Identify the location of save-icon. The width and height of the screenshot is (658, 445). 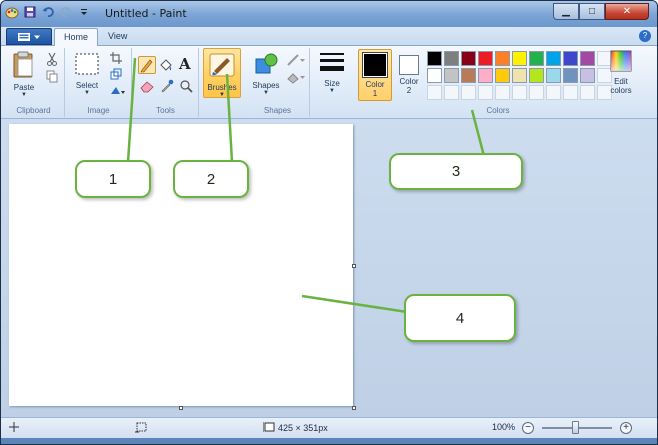
(30, 12).